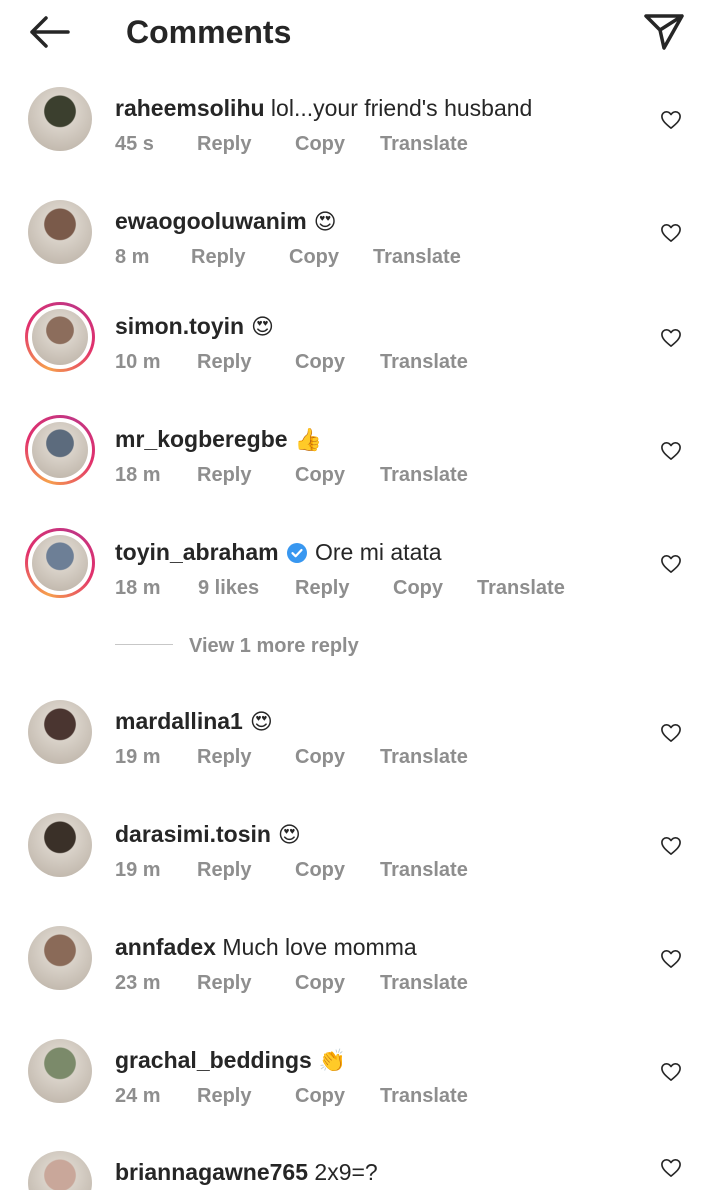  I want to click on comment-username: mardallina1, so click(179, 721).